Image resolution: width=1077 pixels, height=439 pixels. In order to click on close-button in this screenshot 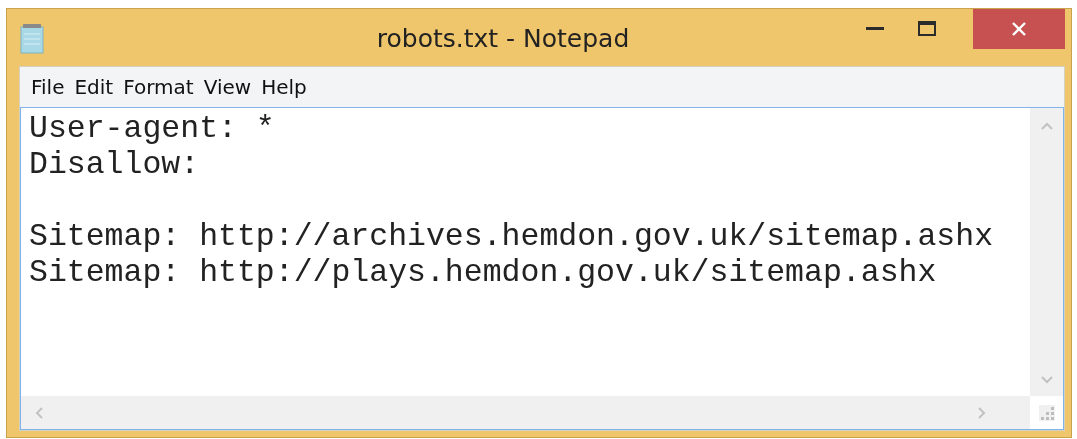, I will do `click(1019, 29)`.